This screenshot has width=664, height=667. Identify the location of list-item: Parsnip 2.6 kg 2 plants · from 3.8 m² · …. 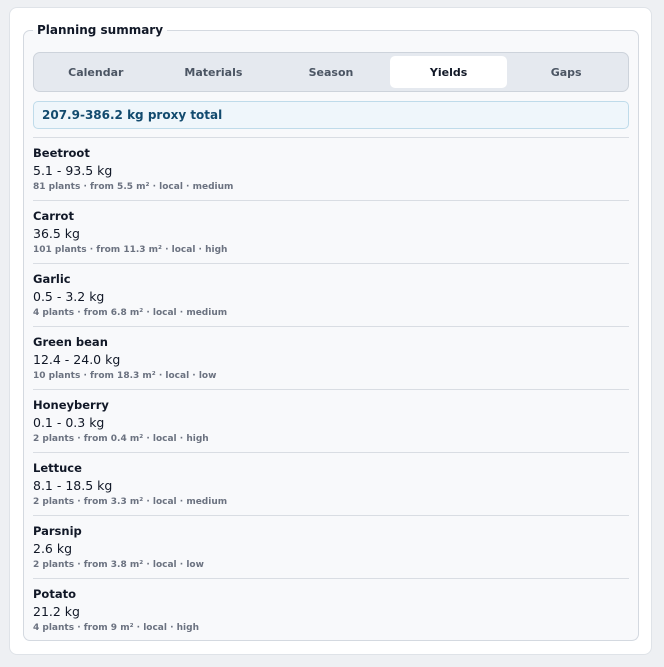
(331, 546).